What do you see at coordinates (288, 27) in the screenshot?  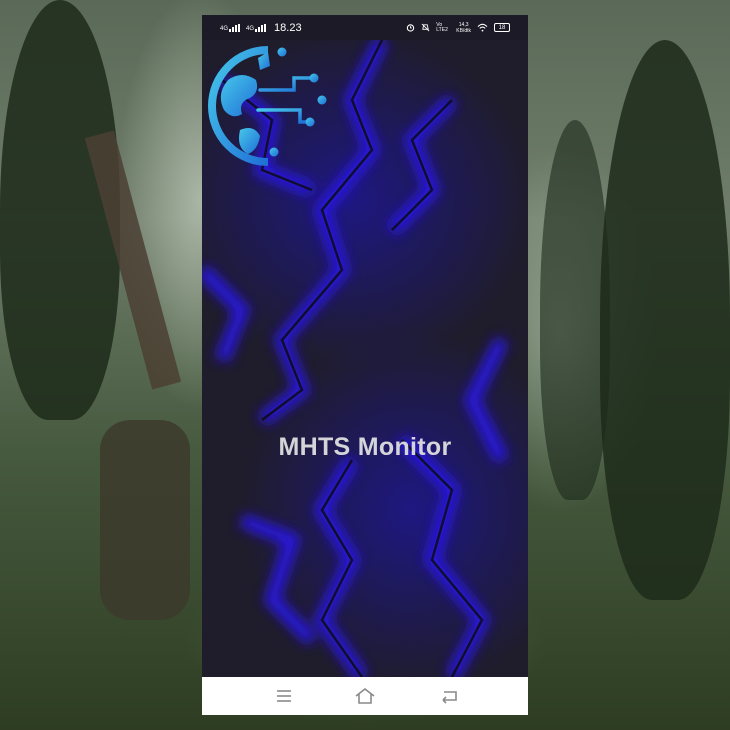 I see `clock: 18.23` at bounding box center [288, 27].